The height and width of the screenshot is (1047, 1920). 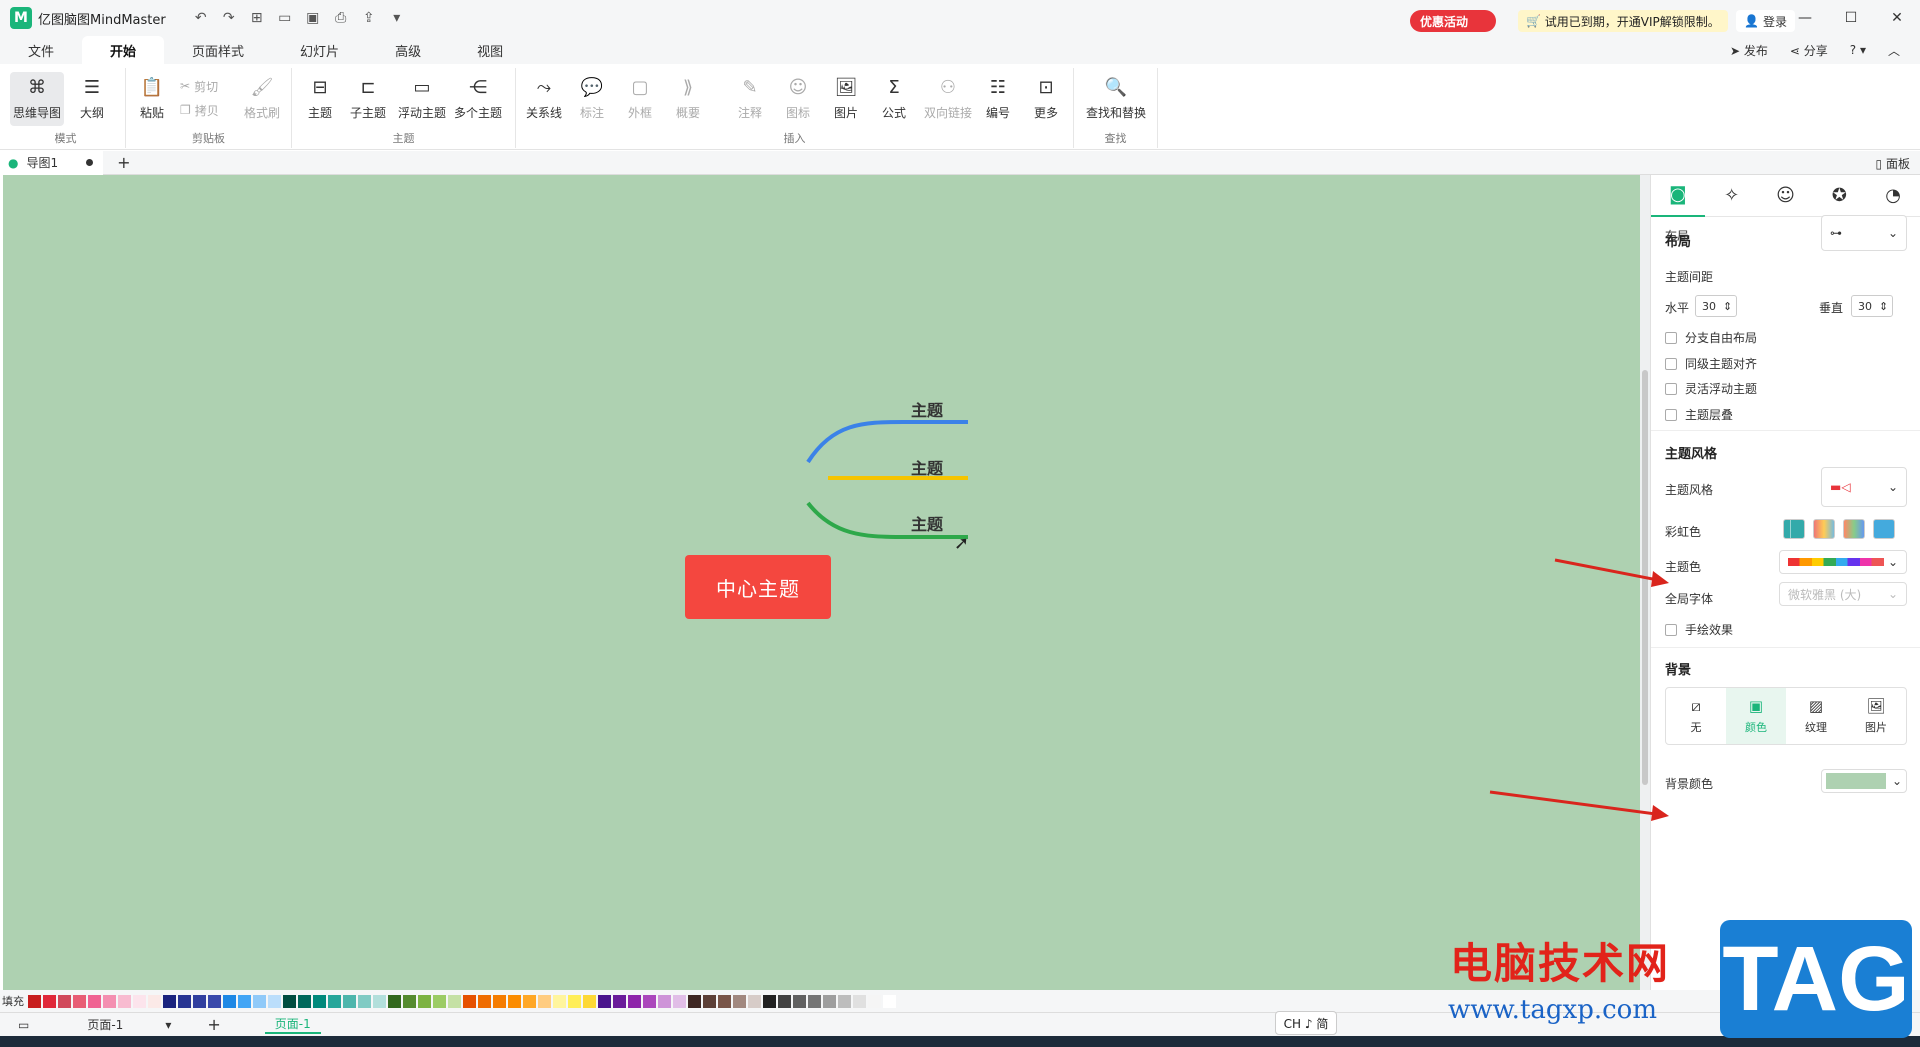 I want to click on page-tab-1: 页面-1, so click(x=292, y=1024).